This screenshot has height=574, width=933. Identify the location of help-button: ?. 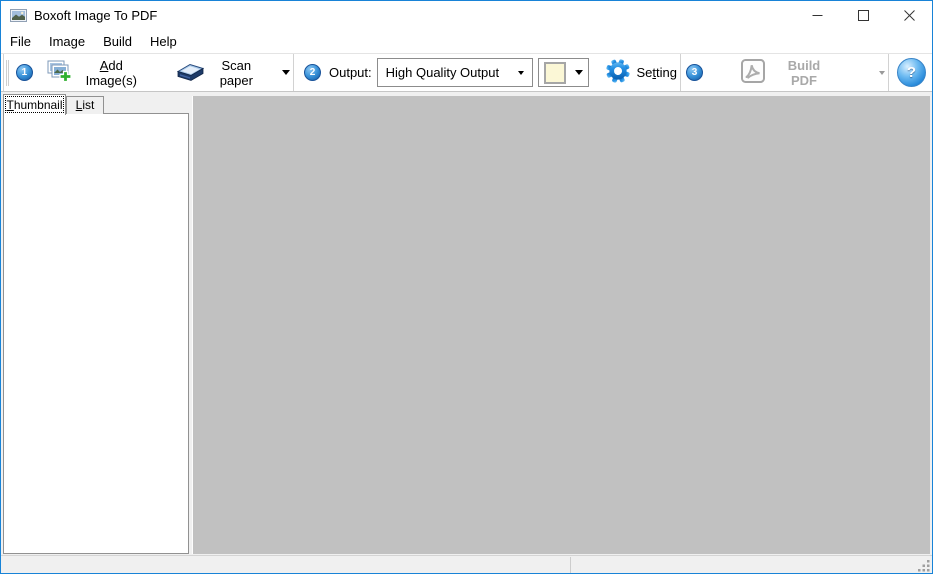
(911, 72).